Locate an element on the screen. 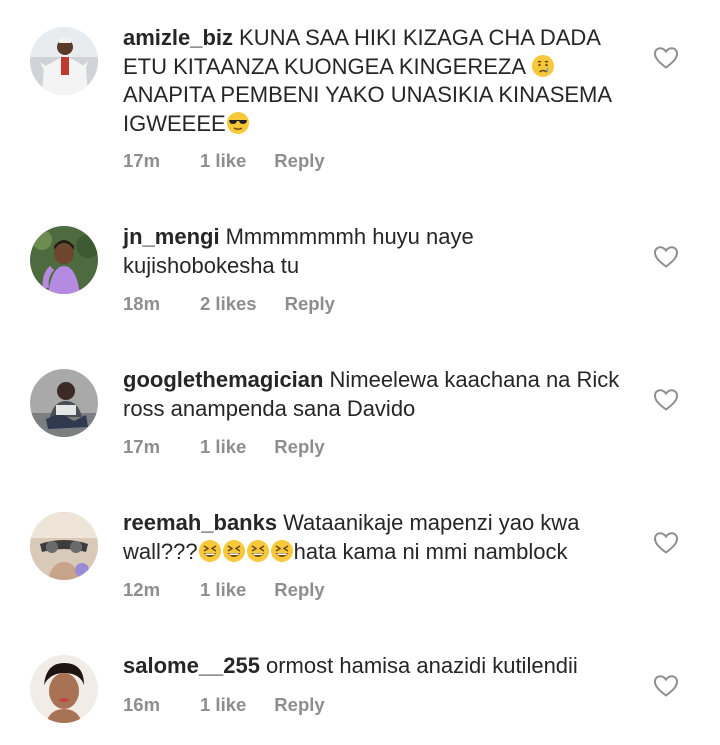 Image resolution: width=720 pixels, height=745 pixels. comment-meta: 18m 2 likes Reply is located at coordinates (229, 304).